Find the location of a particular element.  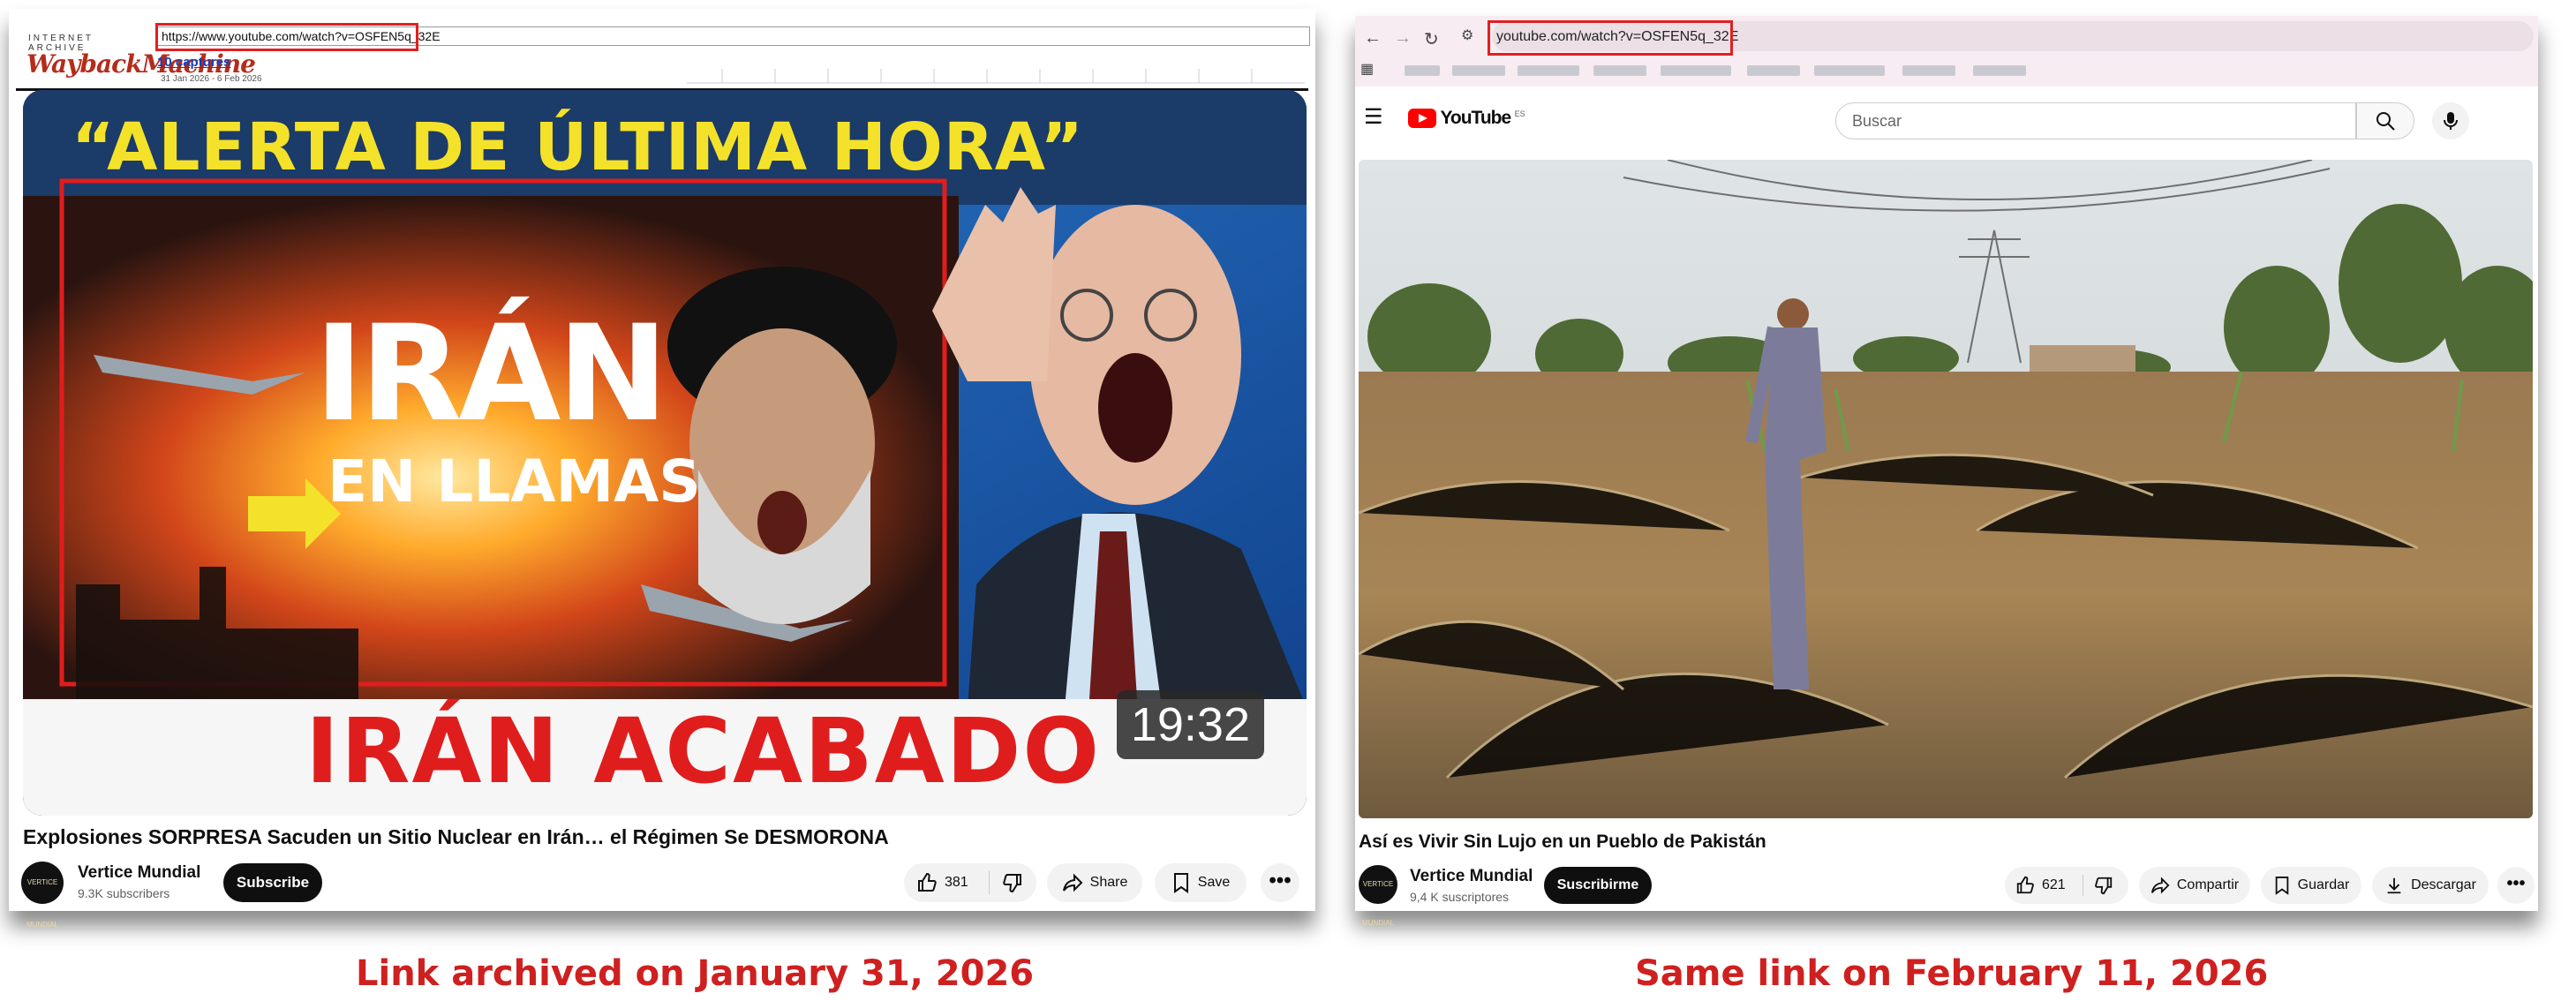

share-label: Share is located at coordinates (1109, 883).